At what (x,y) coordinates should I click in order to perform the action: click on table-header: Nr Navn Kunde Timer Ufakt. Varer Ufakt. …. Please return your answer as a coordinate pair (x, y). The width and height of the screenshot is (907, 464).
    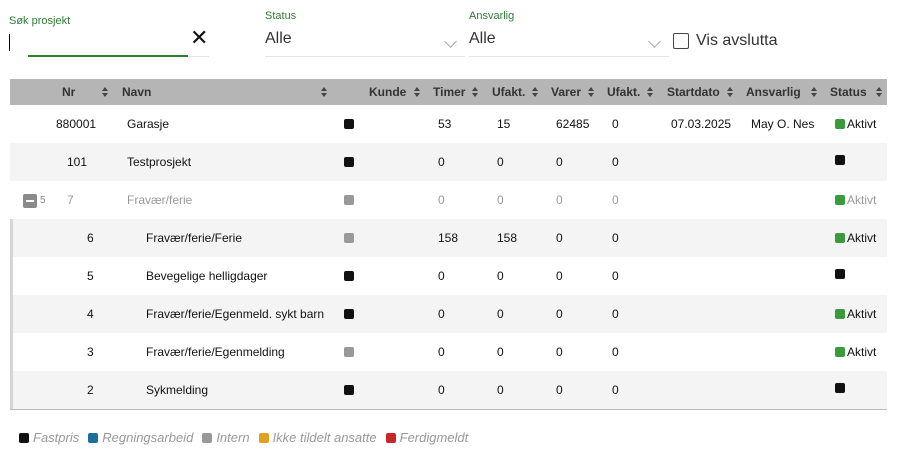
    Looking at the image, I should click on (448, 92).